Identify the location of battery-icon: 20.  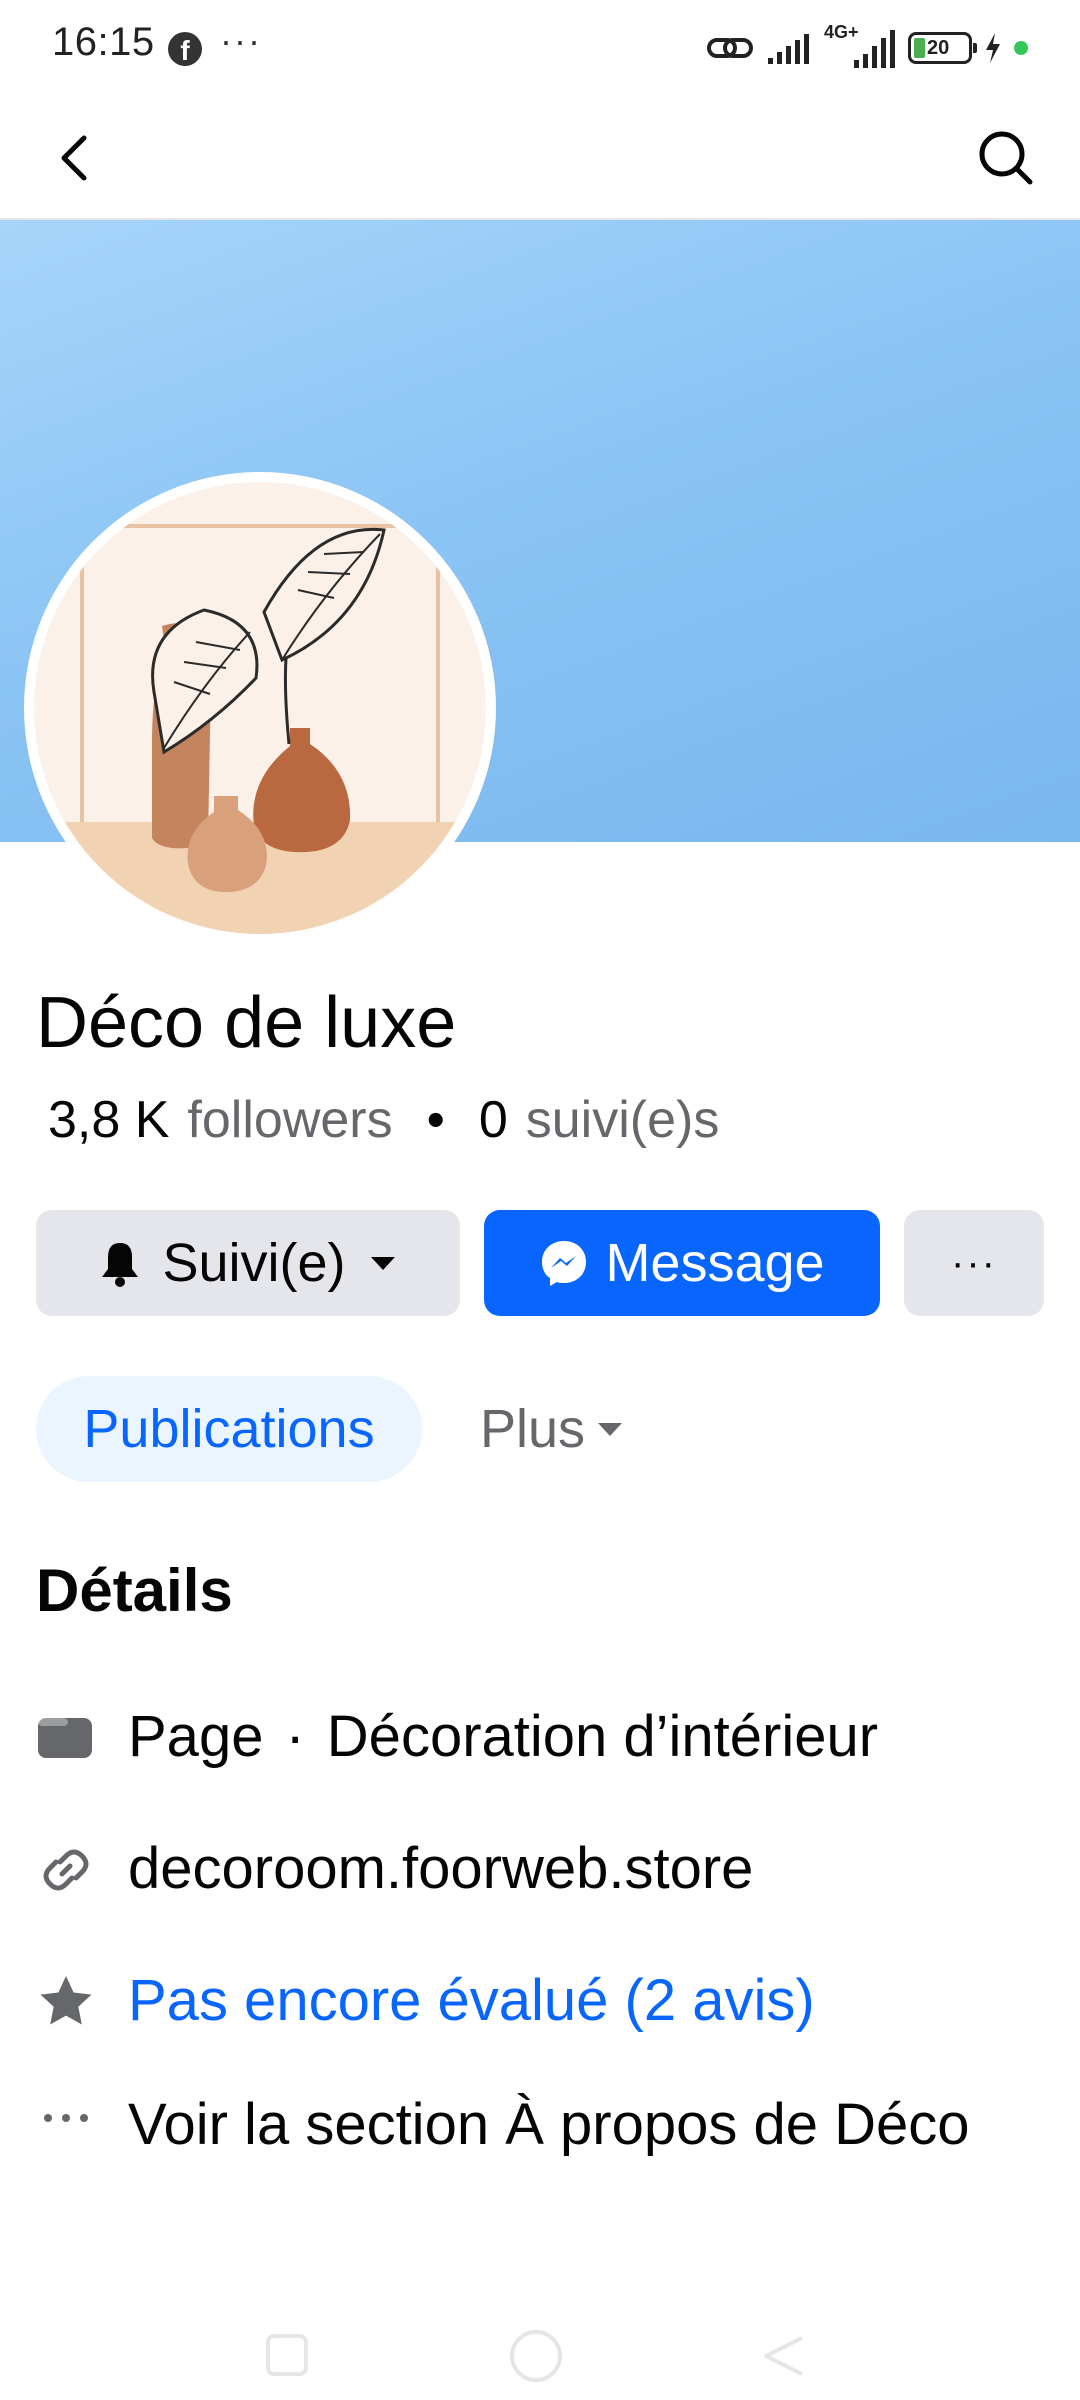
(942, 48).